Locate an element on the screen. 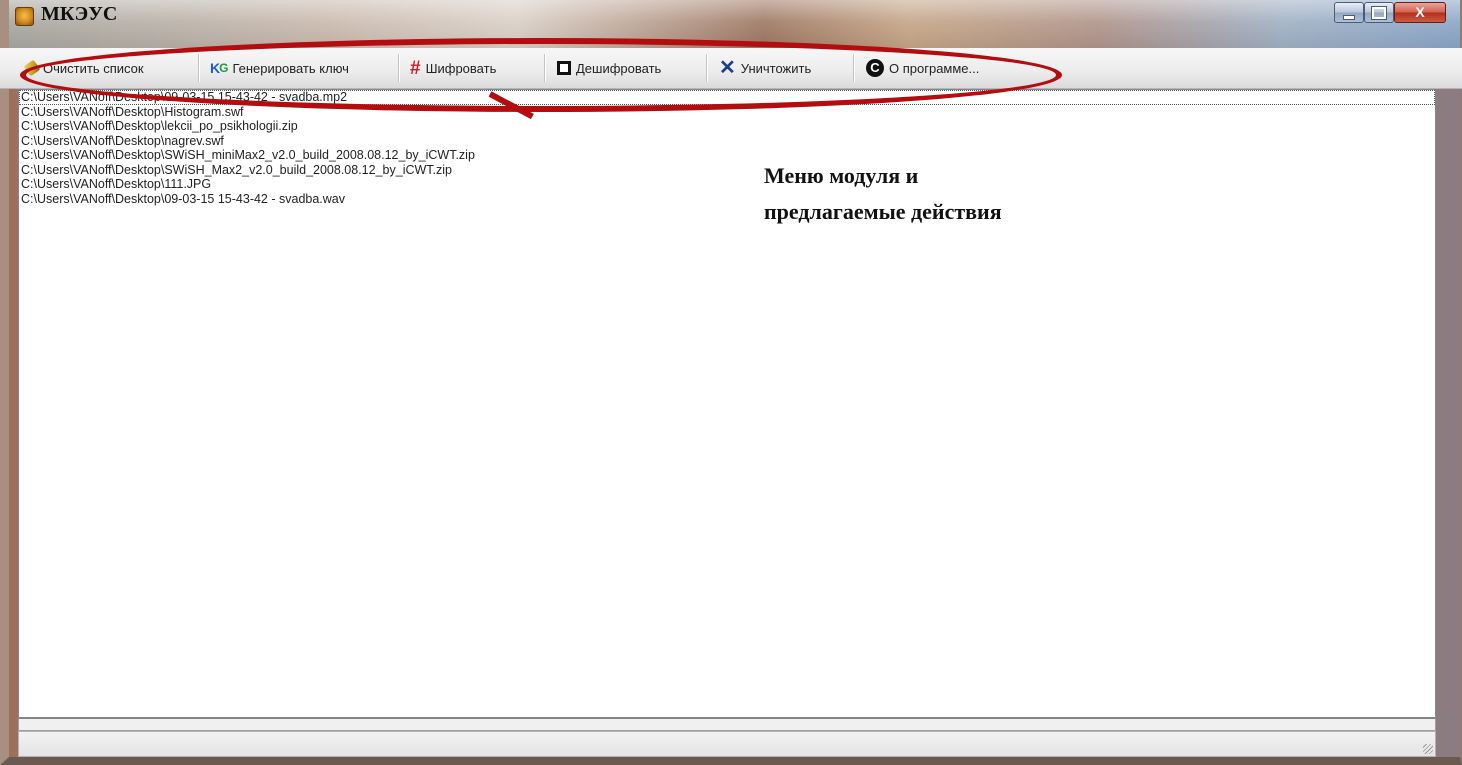  key-generate-icon-g: G is located at coordinates (223, 68).